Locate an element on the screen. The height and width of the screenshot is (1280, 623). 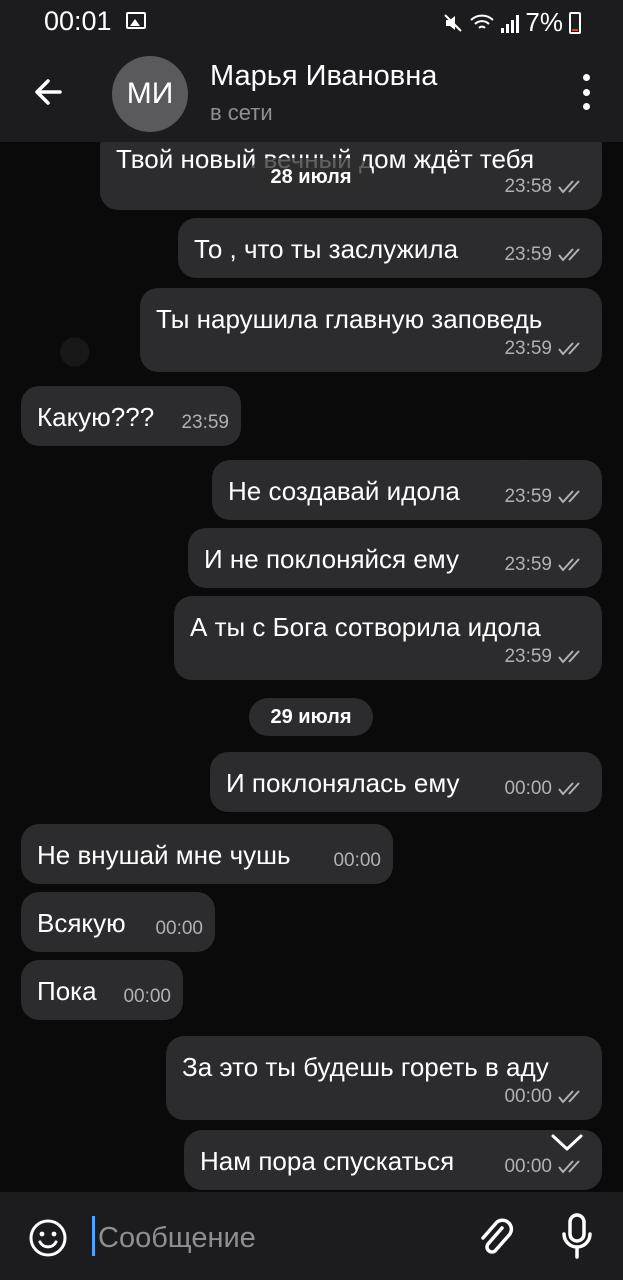
battery-icon is located at coordinates (575, 22).